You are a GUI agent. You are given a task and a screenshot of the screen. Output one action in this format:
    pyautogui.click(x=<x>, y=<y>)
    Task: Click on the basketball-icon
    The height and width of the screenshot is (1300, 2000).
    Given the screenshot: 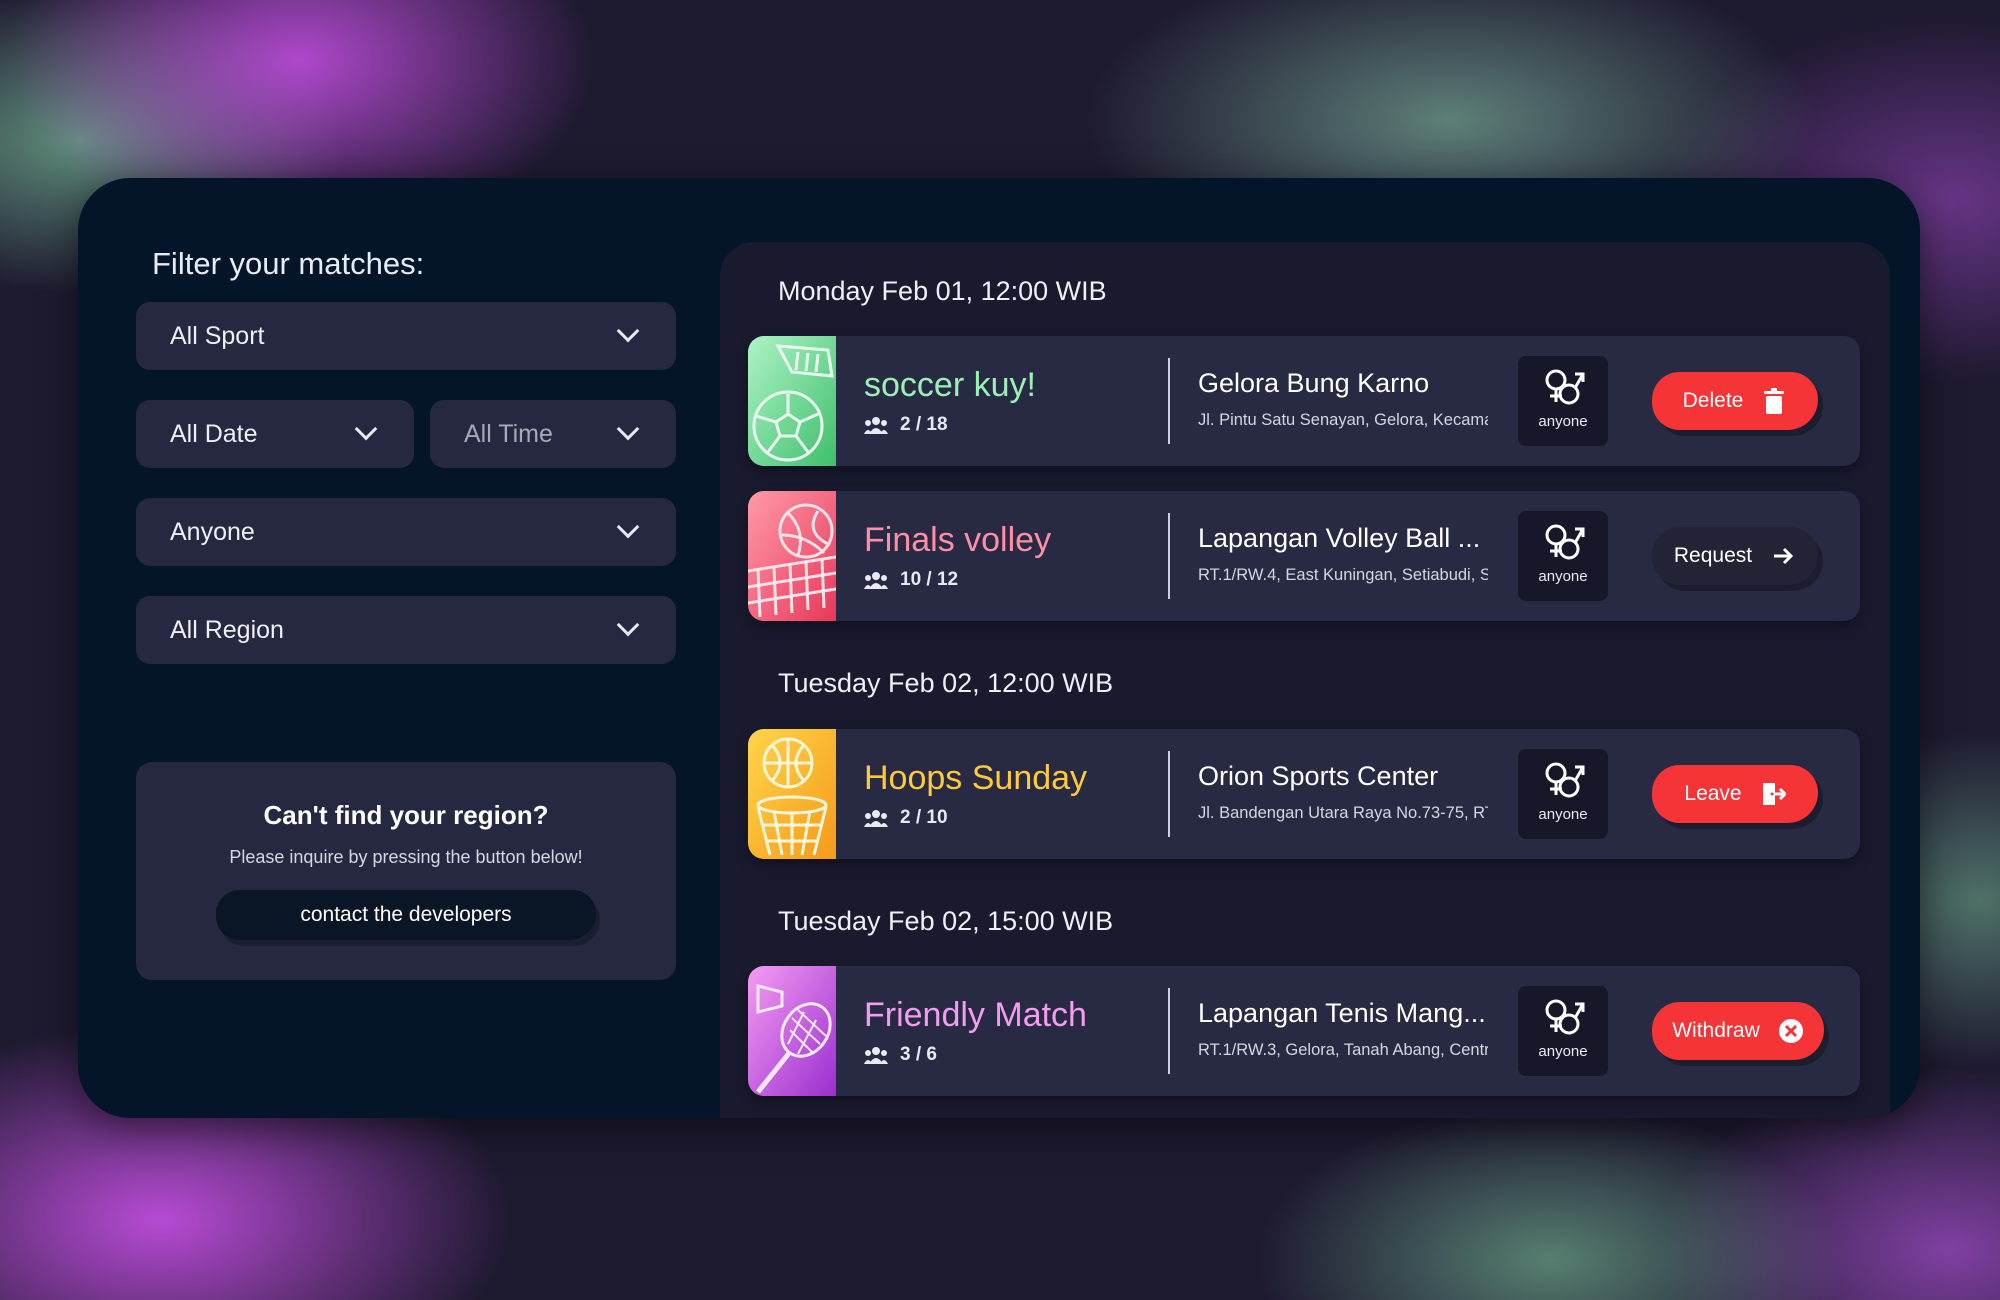 What is the action you would take?
    pyautogui.click(x=792, y=794)
    